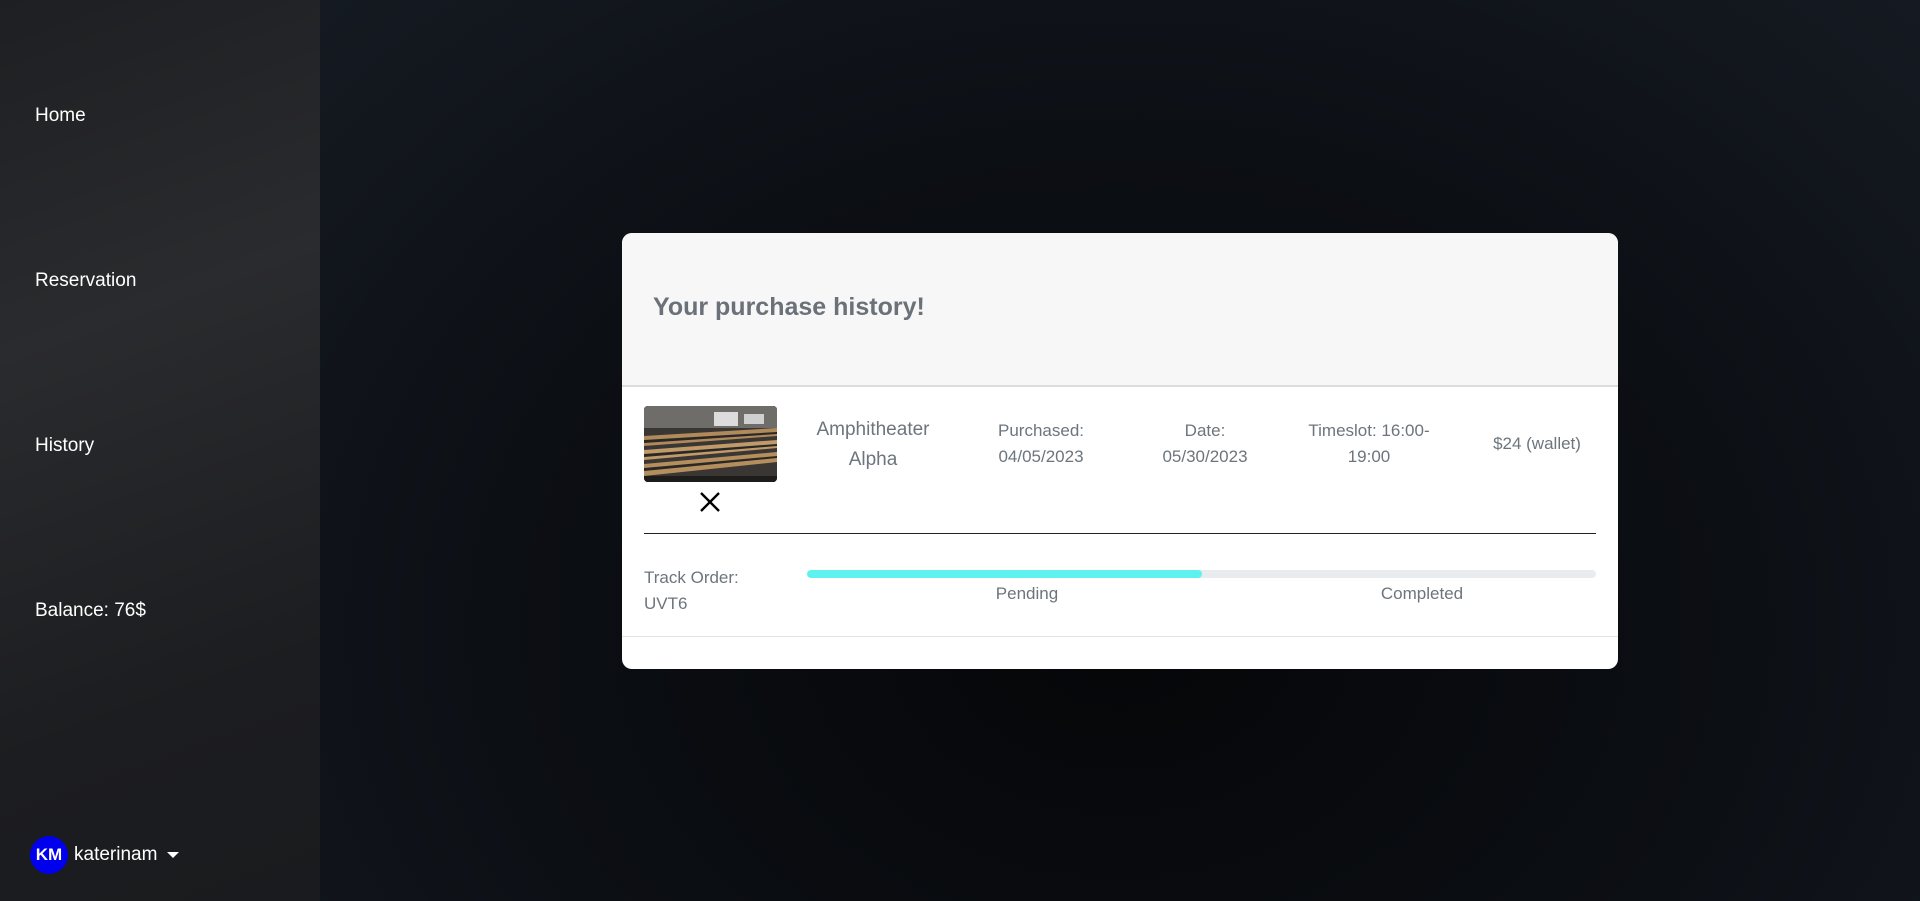 This screenshot has height=901, width=1920. What do you see at coordinates (1369, 456) in the screenshot?
I see `timeslot-line2: 19:00` at bounding box center [1369, 456].